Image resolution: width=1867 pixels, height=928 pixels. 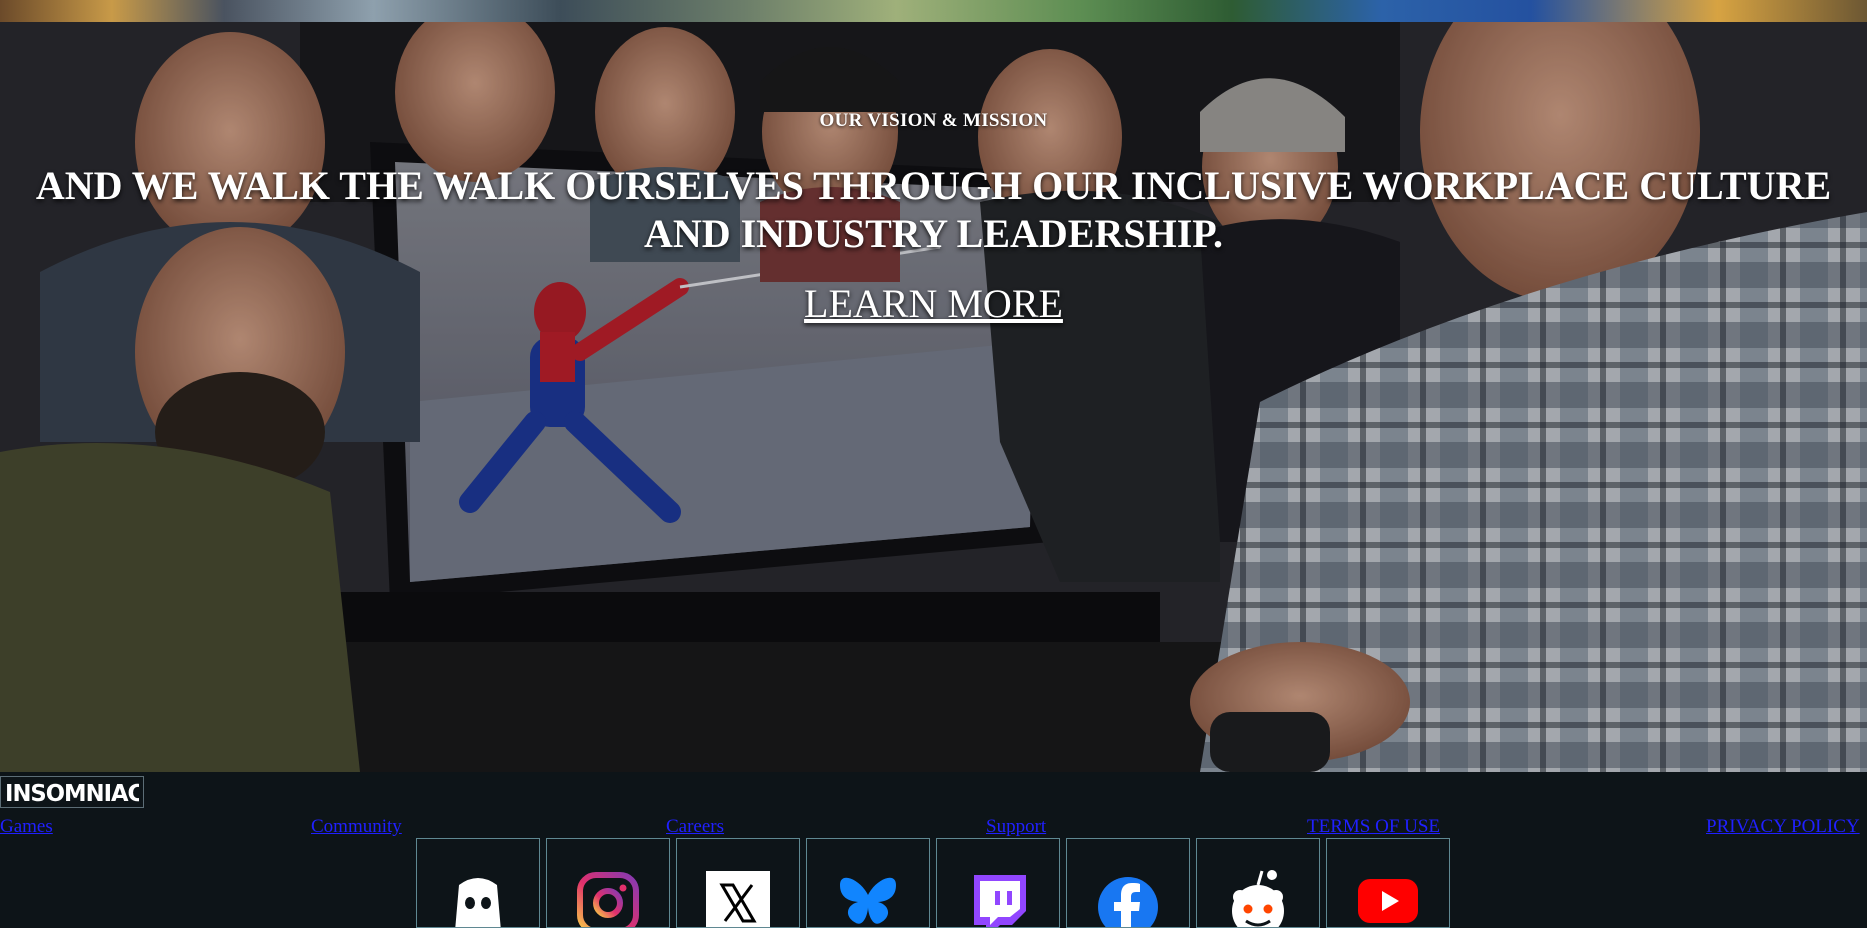 I want to click on hero-cta: LEARN MORE, so click(x=933, y=303).